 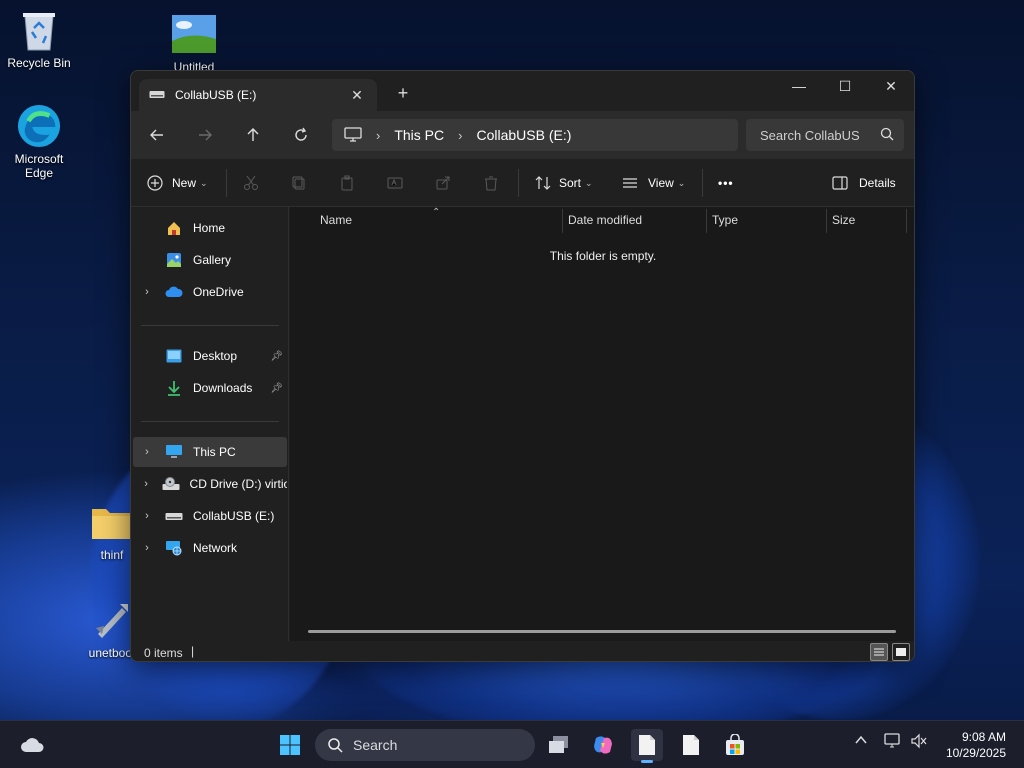 I want to click on tiles-icon, so click(x=901, y=652).